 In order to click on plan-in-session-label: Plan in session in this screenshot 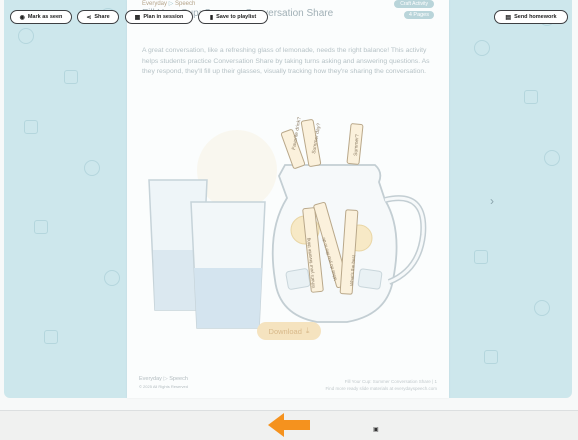, I will do `click(163, 17)`.